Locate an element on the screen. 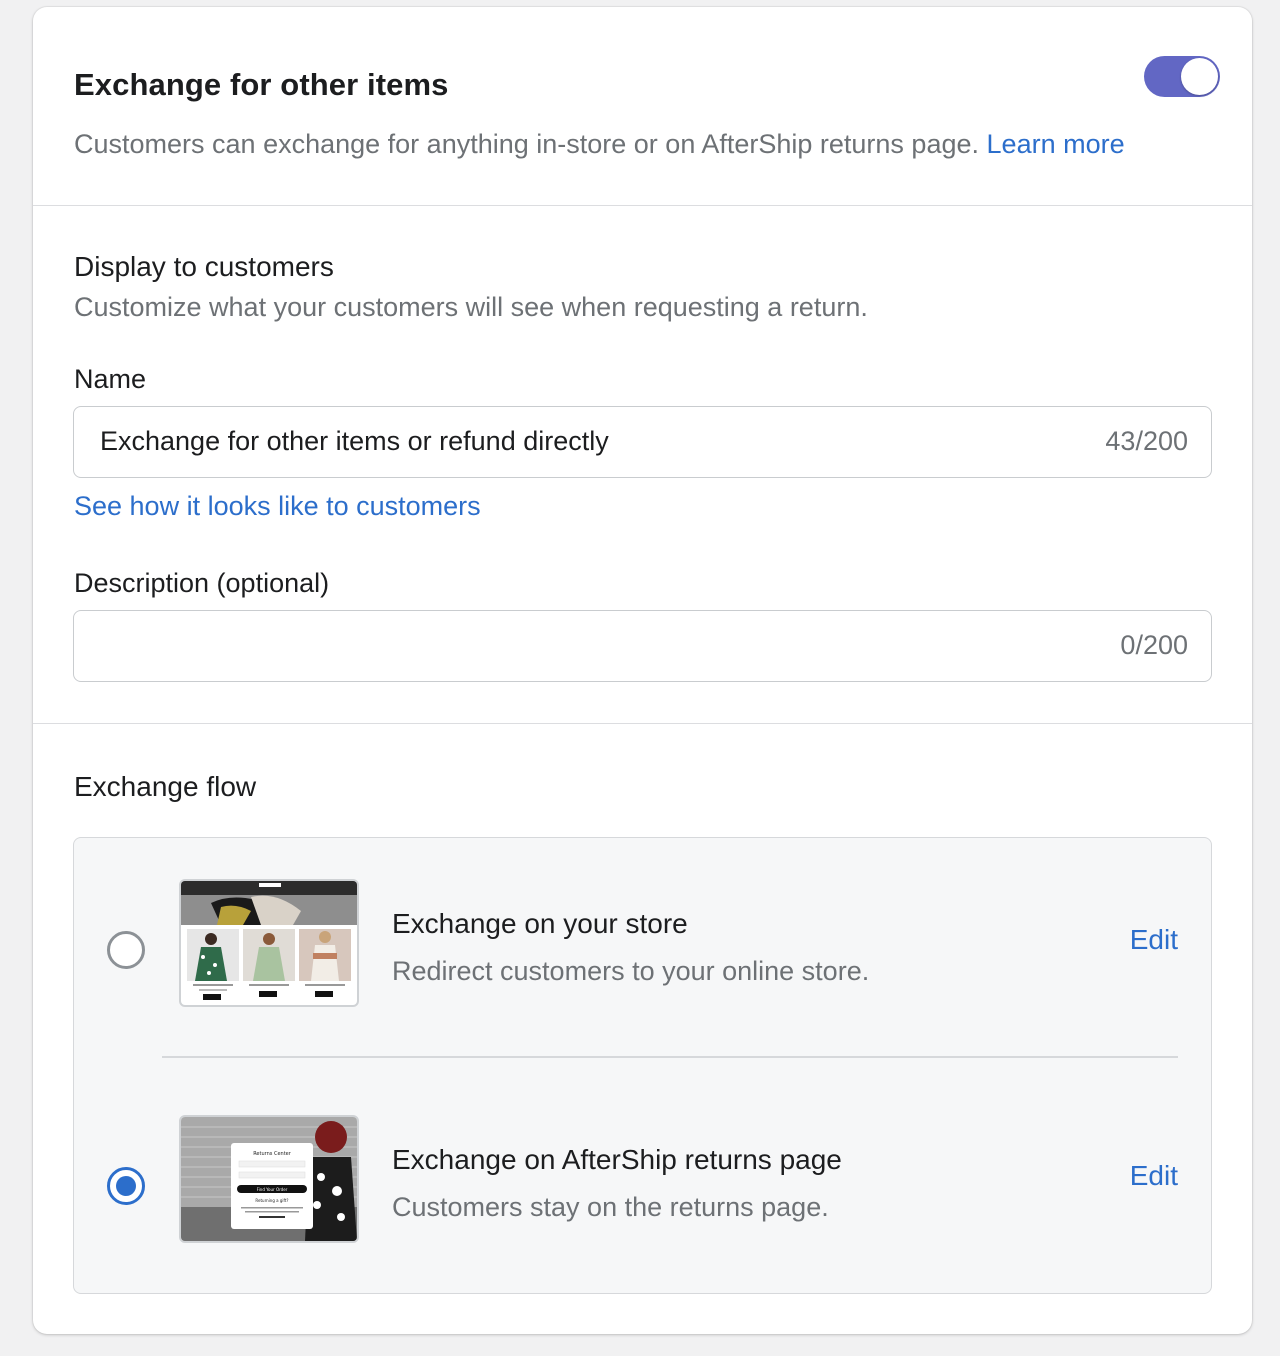 This screenshot has height=1356, width=1280. description-input: 0/200 is located at coordinates (642, 646).